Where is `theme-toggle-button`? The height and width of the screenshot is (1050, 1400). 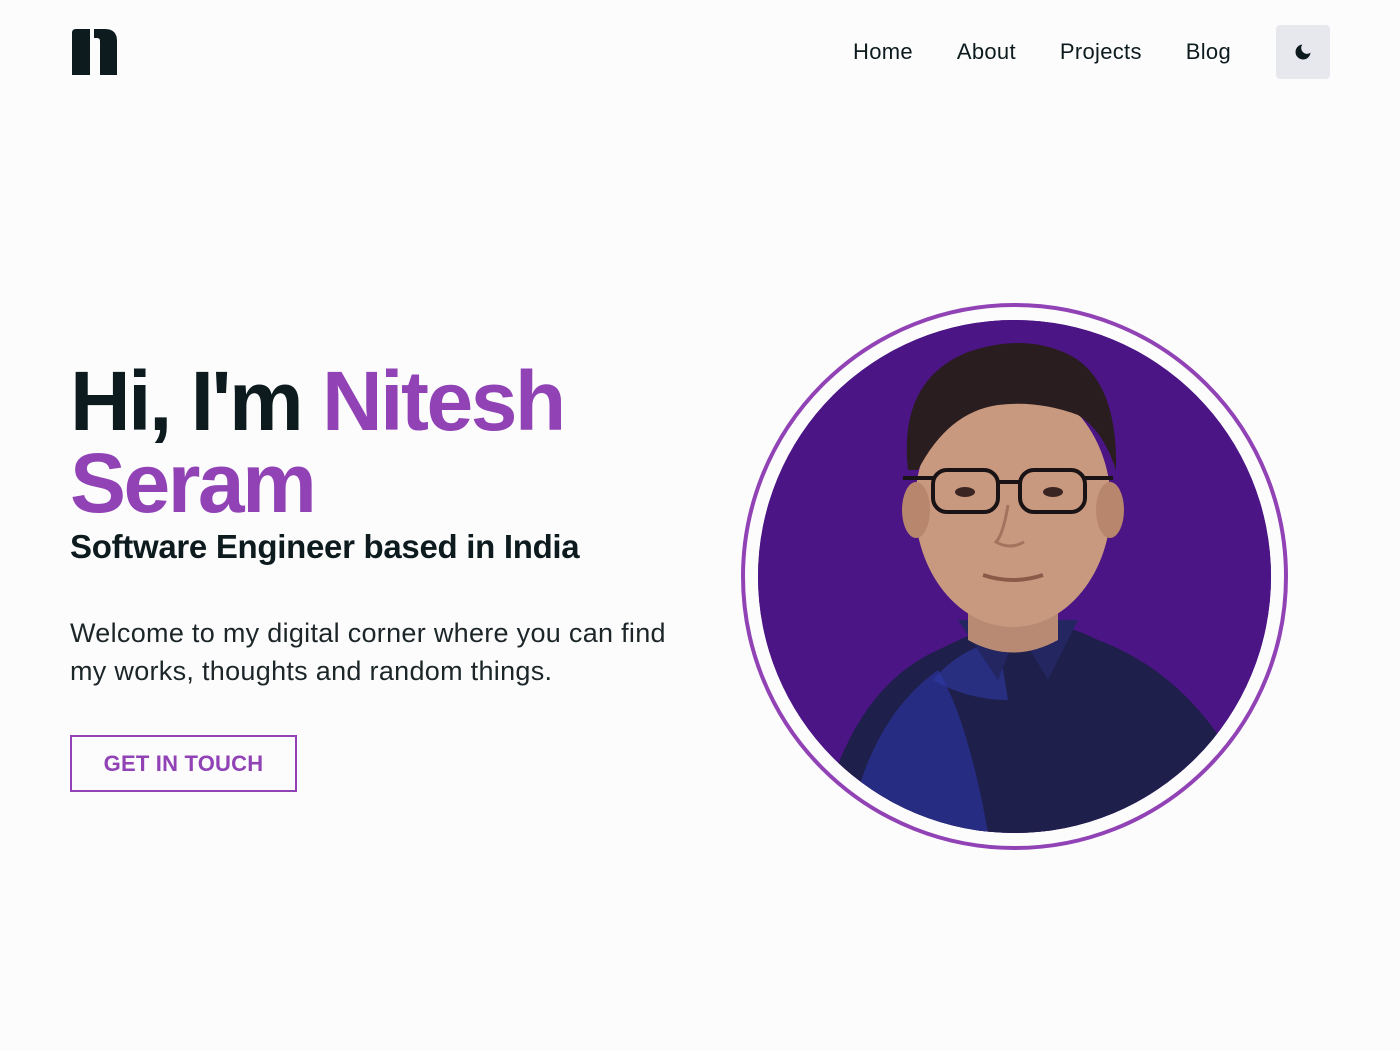
theme-toggle-button is located at coordinates (1303, 52).